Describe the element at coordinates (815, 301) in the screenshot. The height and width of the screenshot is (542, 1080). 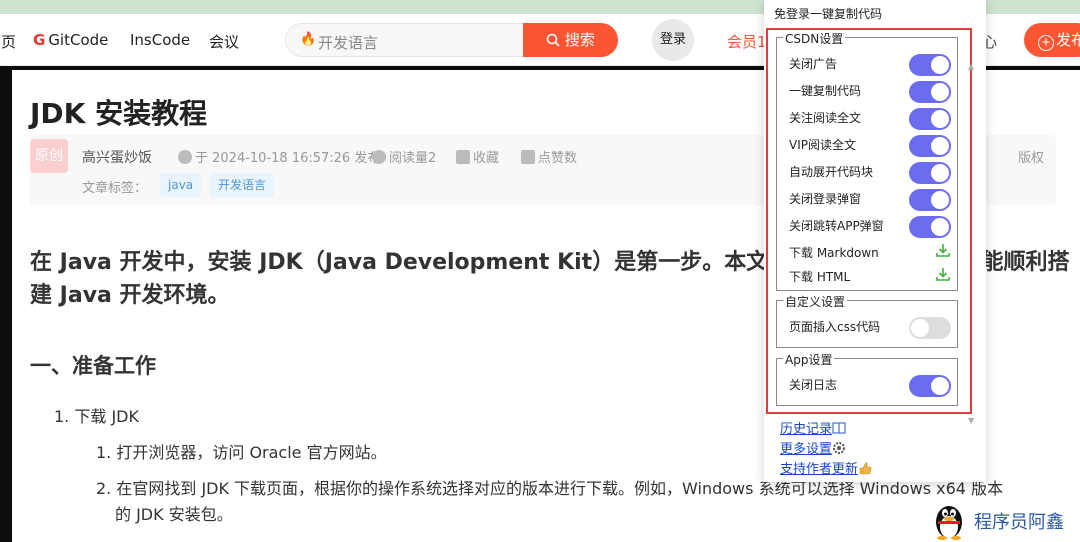
I see `custom-group-legend: 自定义设置` at that location.